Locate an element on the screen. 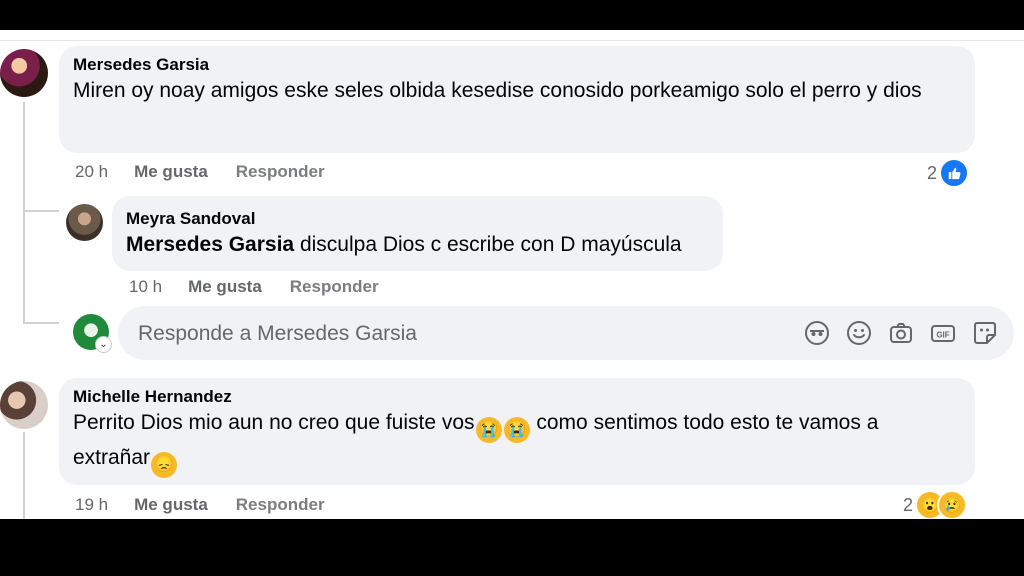 The height and width of the screenshot is (576, 1024). gif-icon: GIF is located at coordinates (943, 333).